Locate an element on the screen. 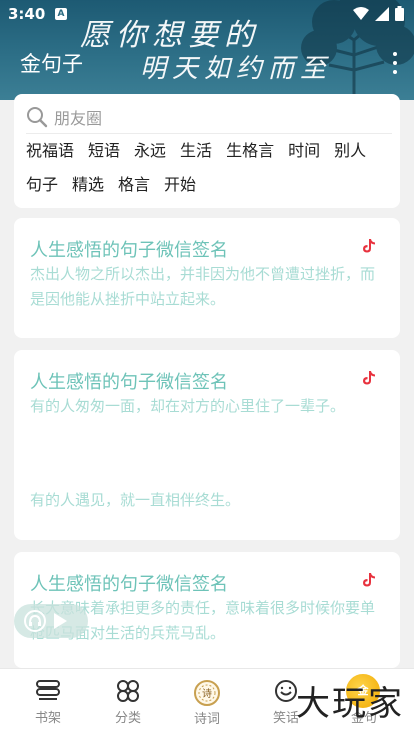 The height and width of the screenshot is (736, 414). tag-item: 格言 is located at coordinates (134, 185).